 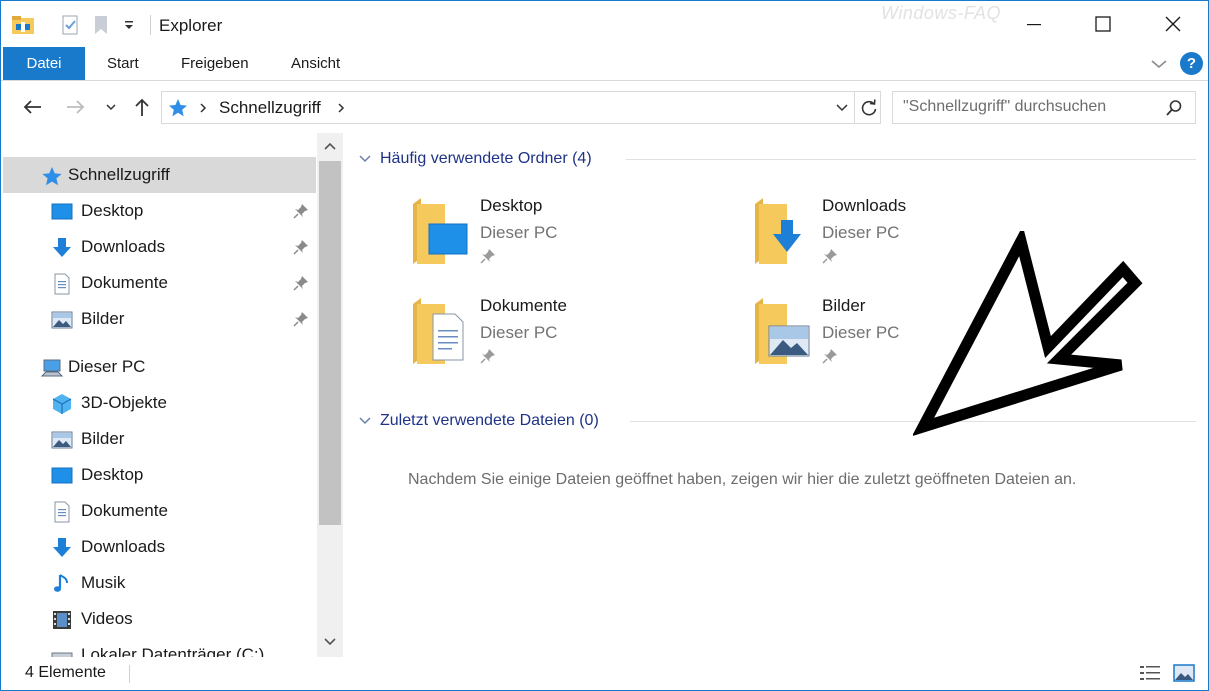 What do you see at coordinates (101, 25) in the screenshot?
I see `new-folder-icon` at bounding box center [101, 25].